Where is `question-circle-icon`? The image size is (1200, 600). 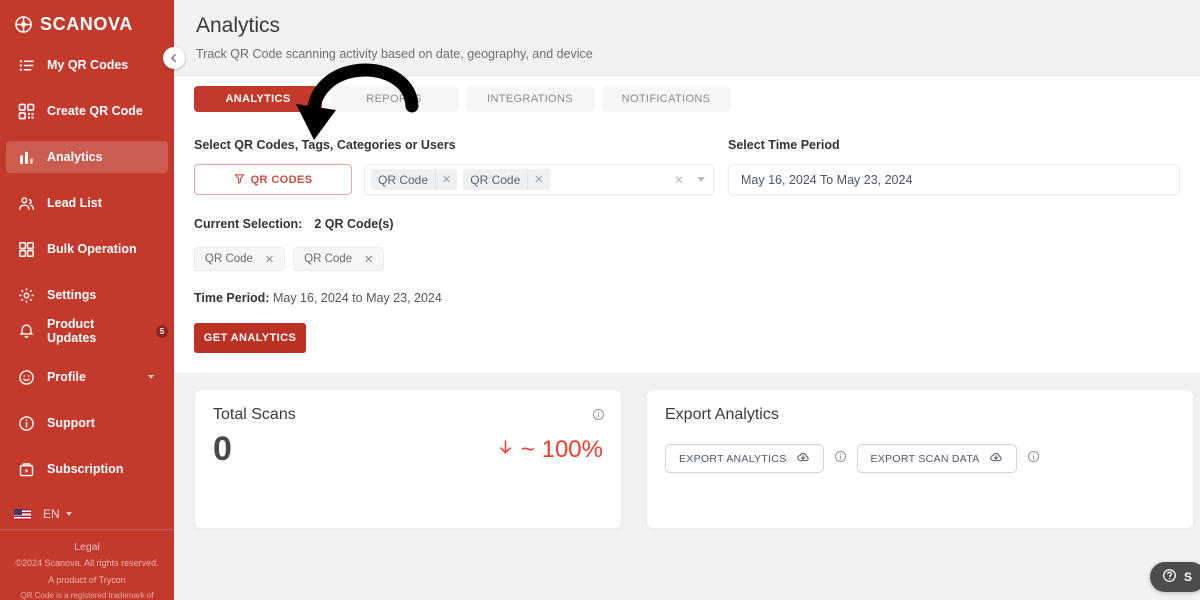 question-circle-icon is located at coordinates (1169, 577).